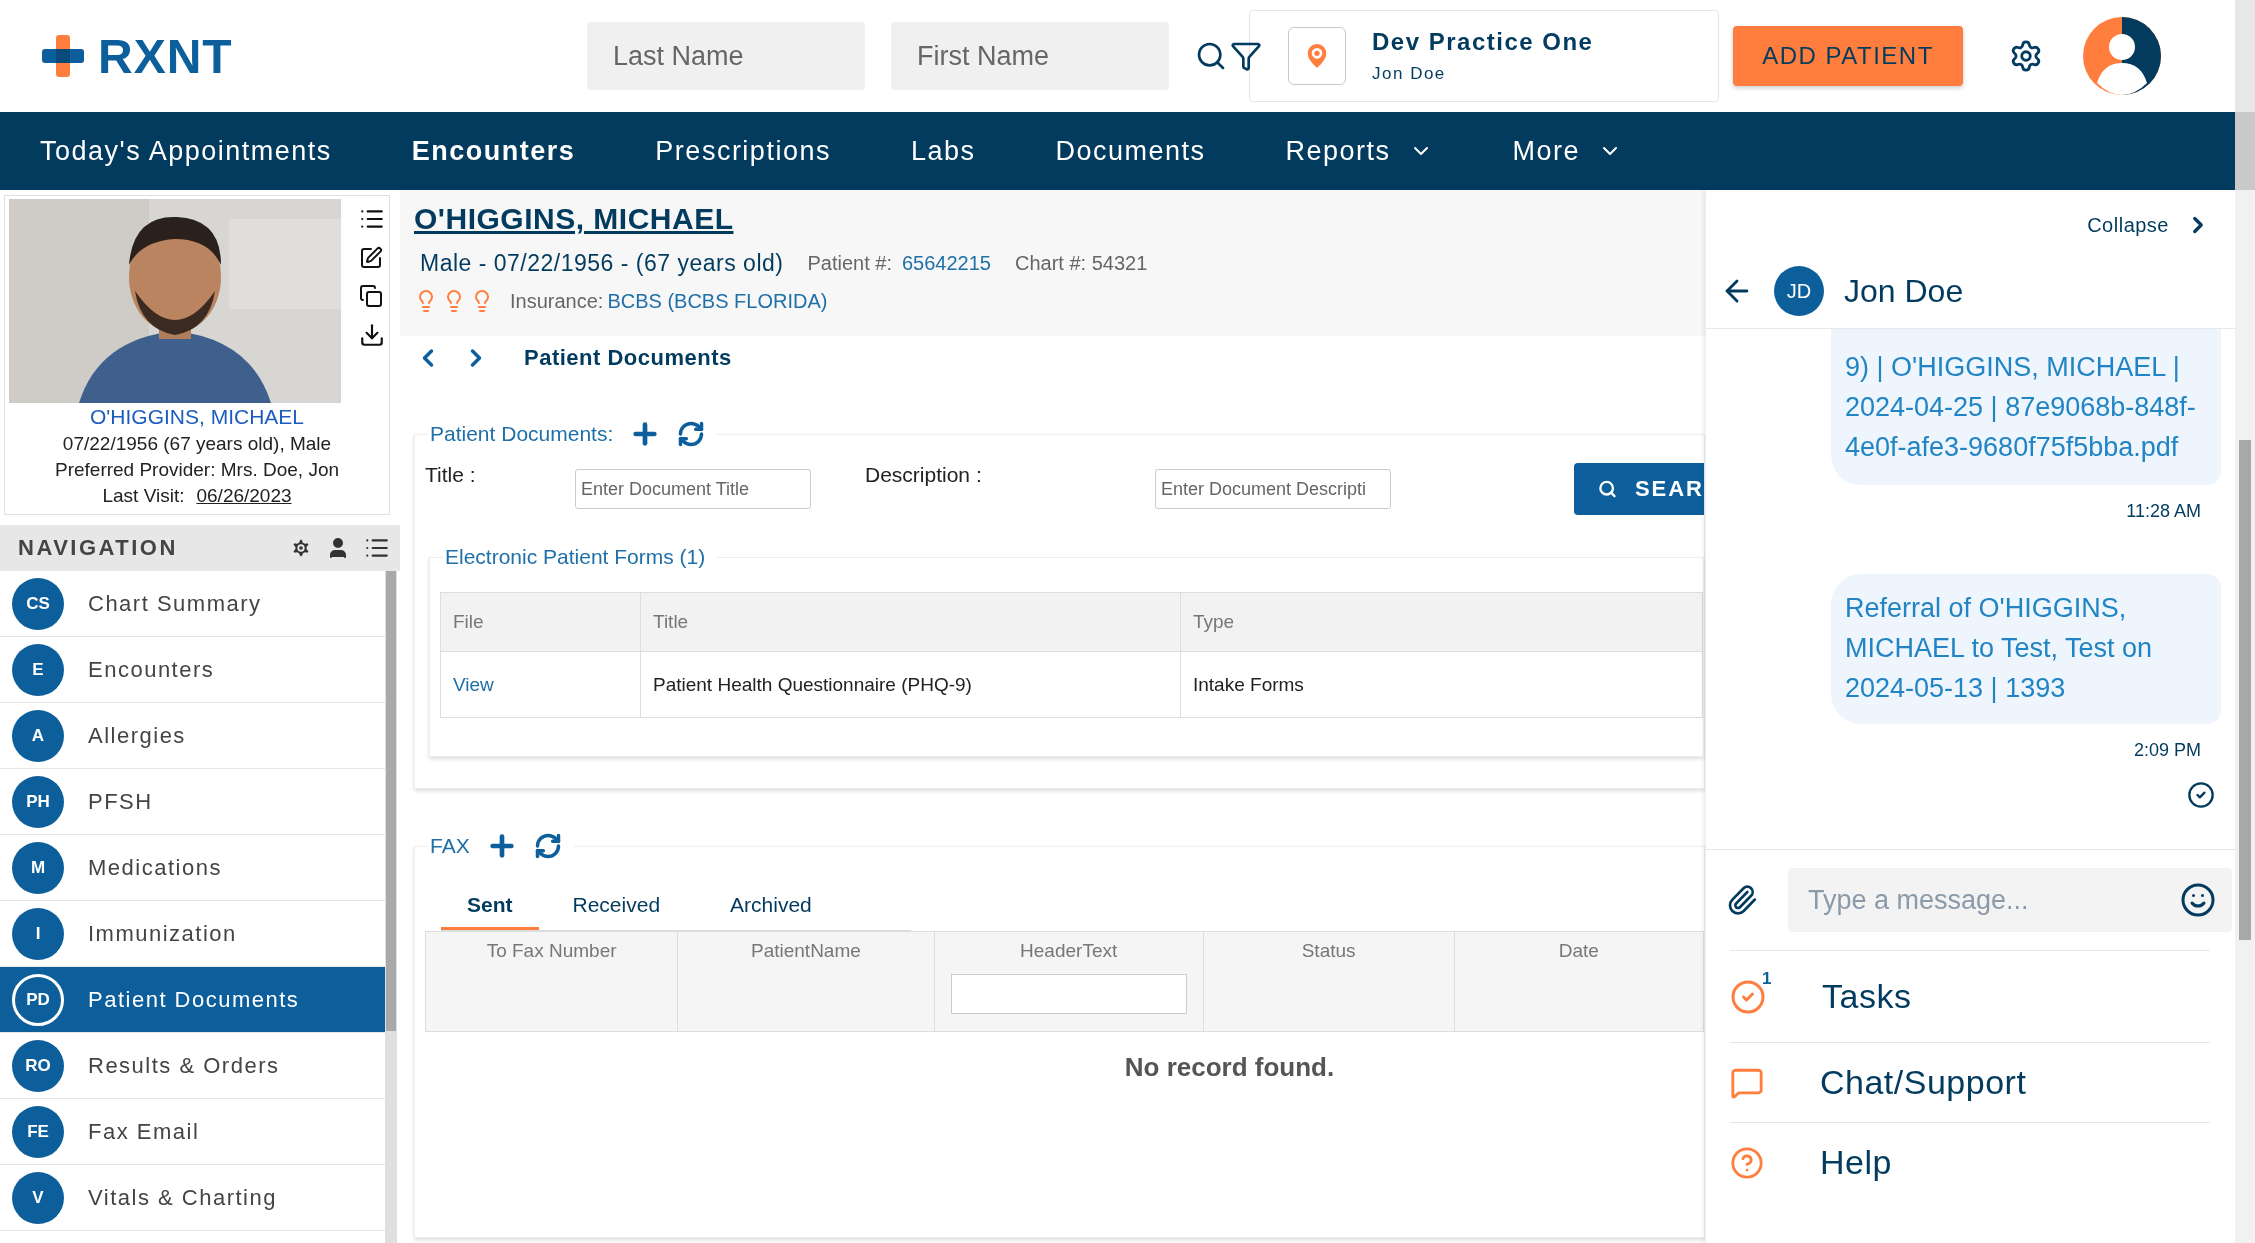 The height and width of the screenshot is (1243, 2255). I want to click on fax-legend: FAX, so click(450, 846).